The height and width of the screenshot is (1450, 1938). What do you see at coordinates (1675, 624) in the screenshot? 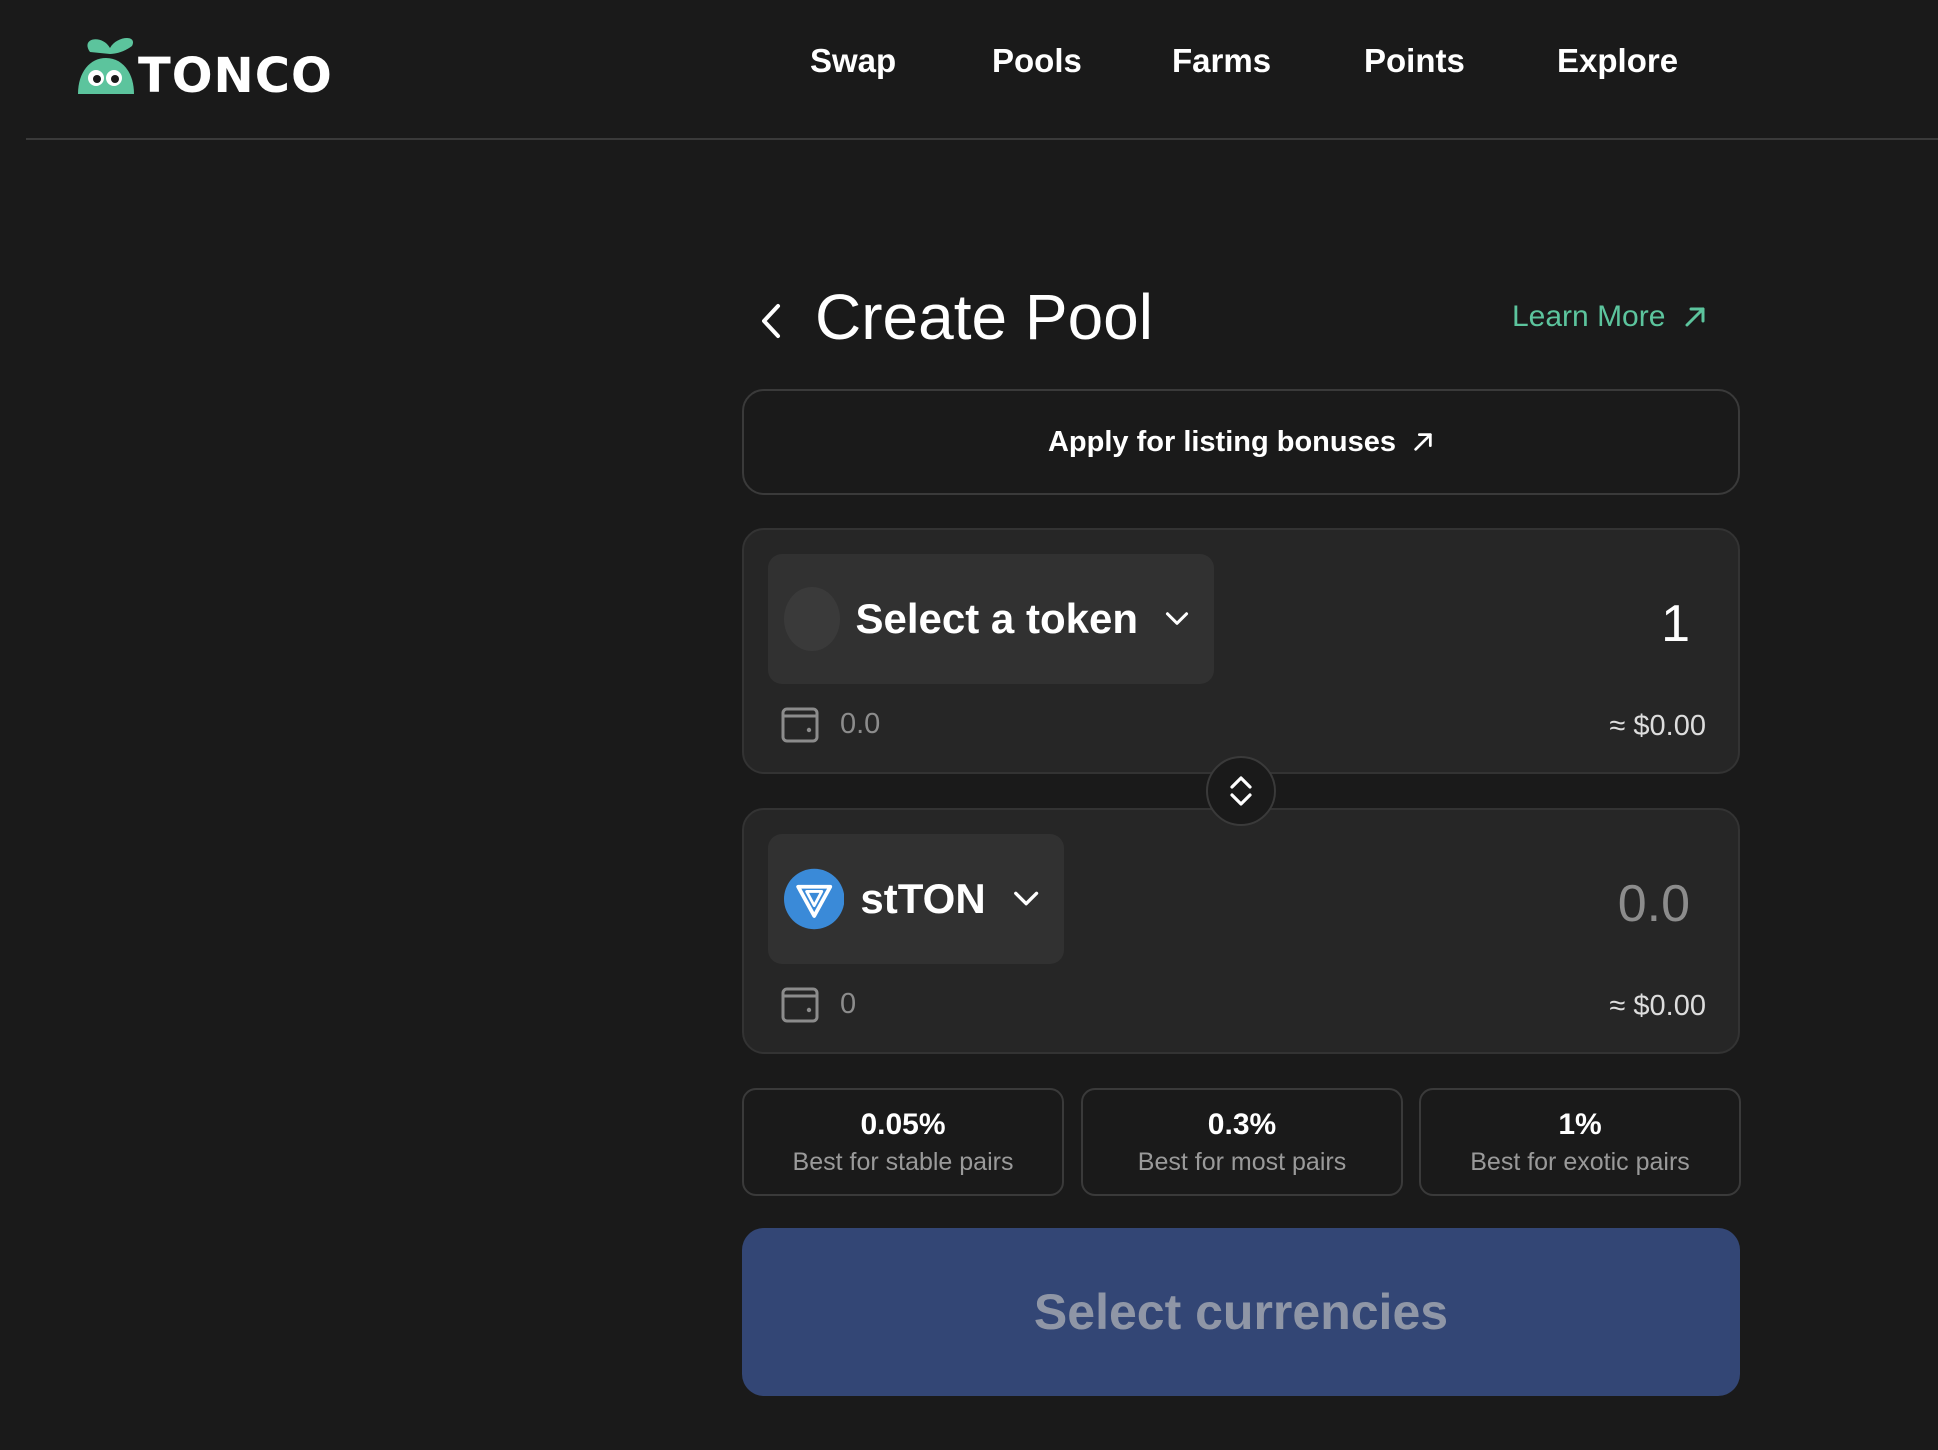
I see `token-a-amount-input: 1` at bounding box center [1675, 624].